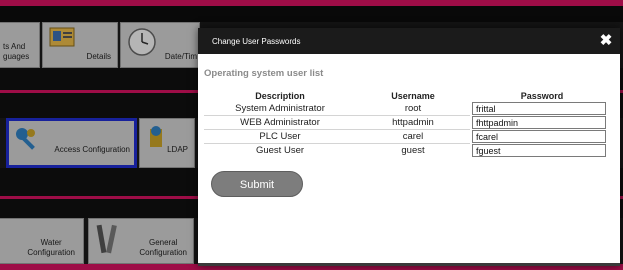 The width and height of the screenshot is (623, 270). I want to click on column-header-description: Description, so click(280, 96).